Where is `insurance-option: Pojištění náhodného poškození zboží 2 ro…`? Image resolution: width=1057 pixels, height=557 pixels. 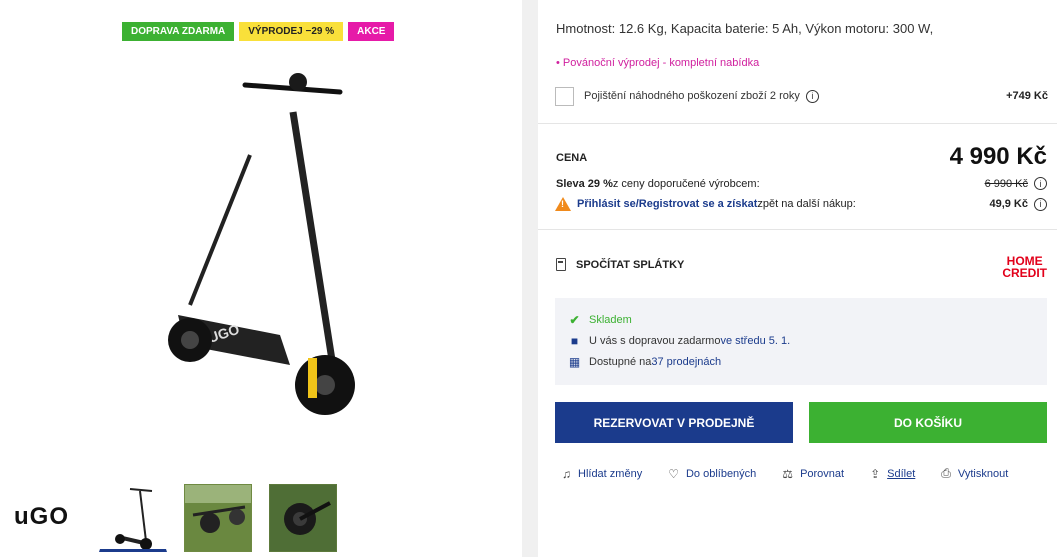 insurance-option: Pojištění náhodného poškození zboží 2 ro… is located at coordinates (801, 96).